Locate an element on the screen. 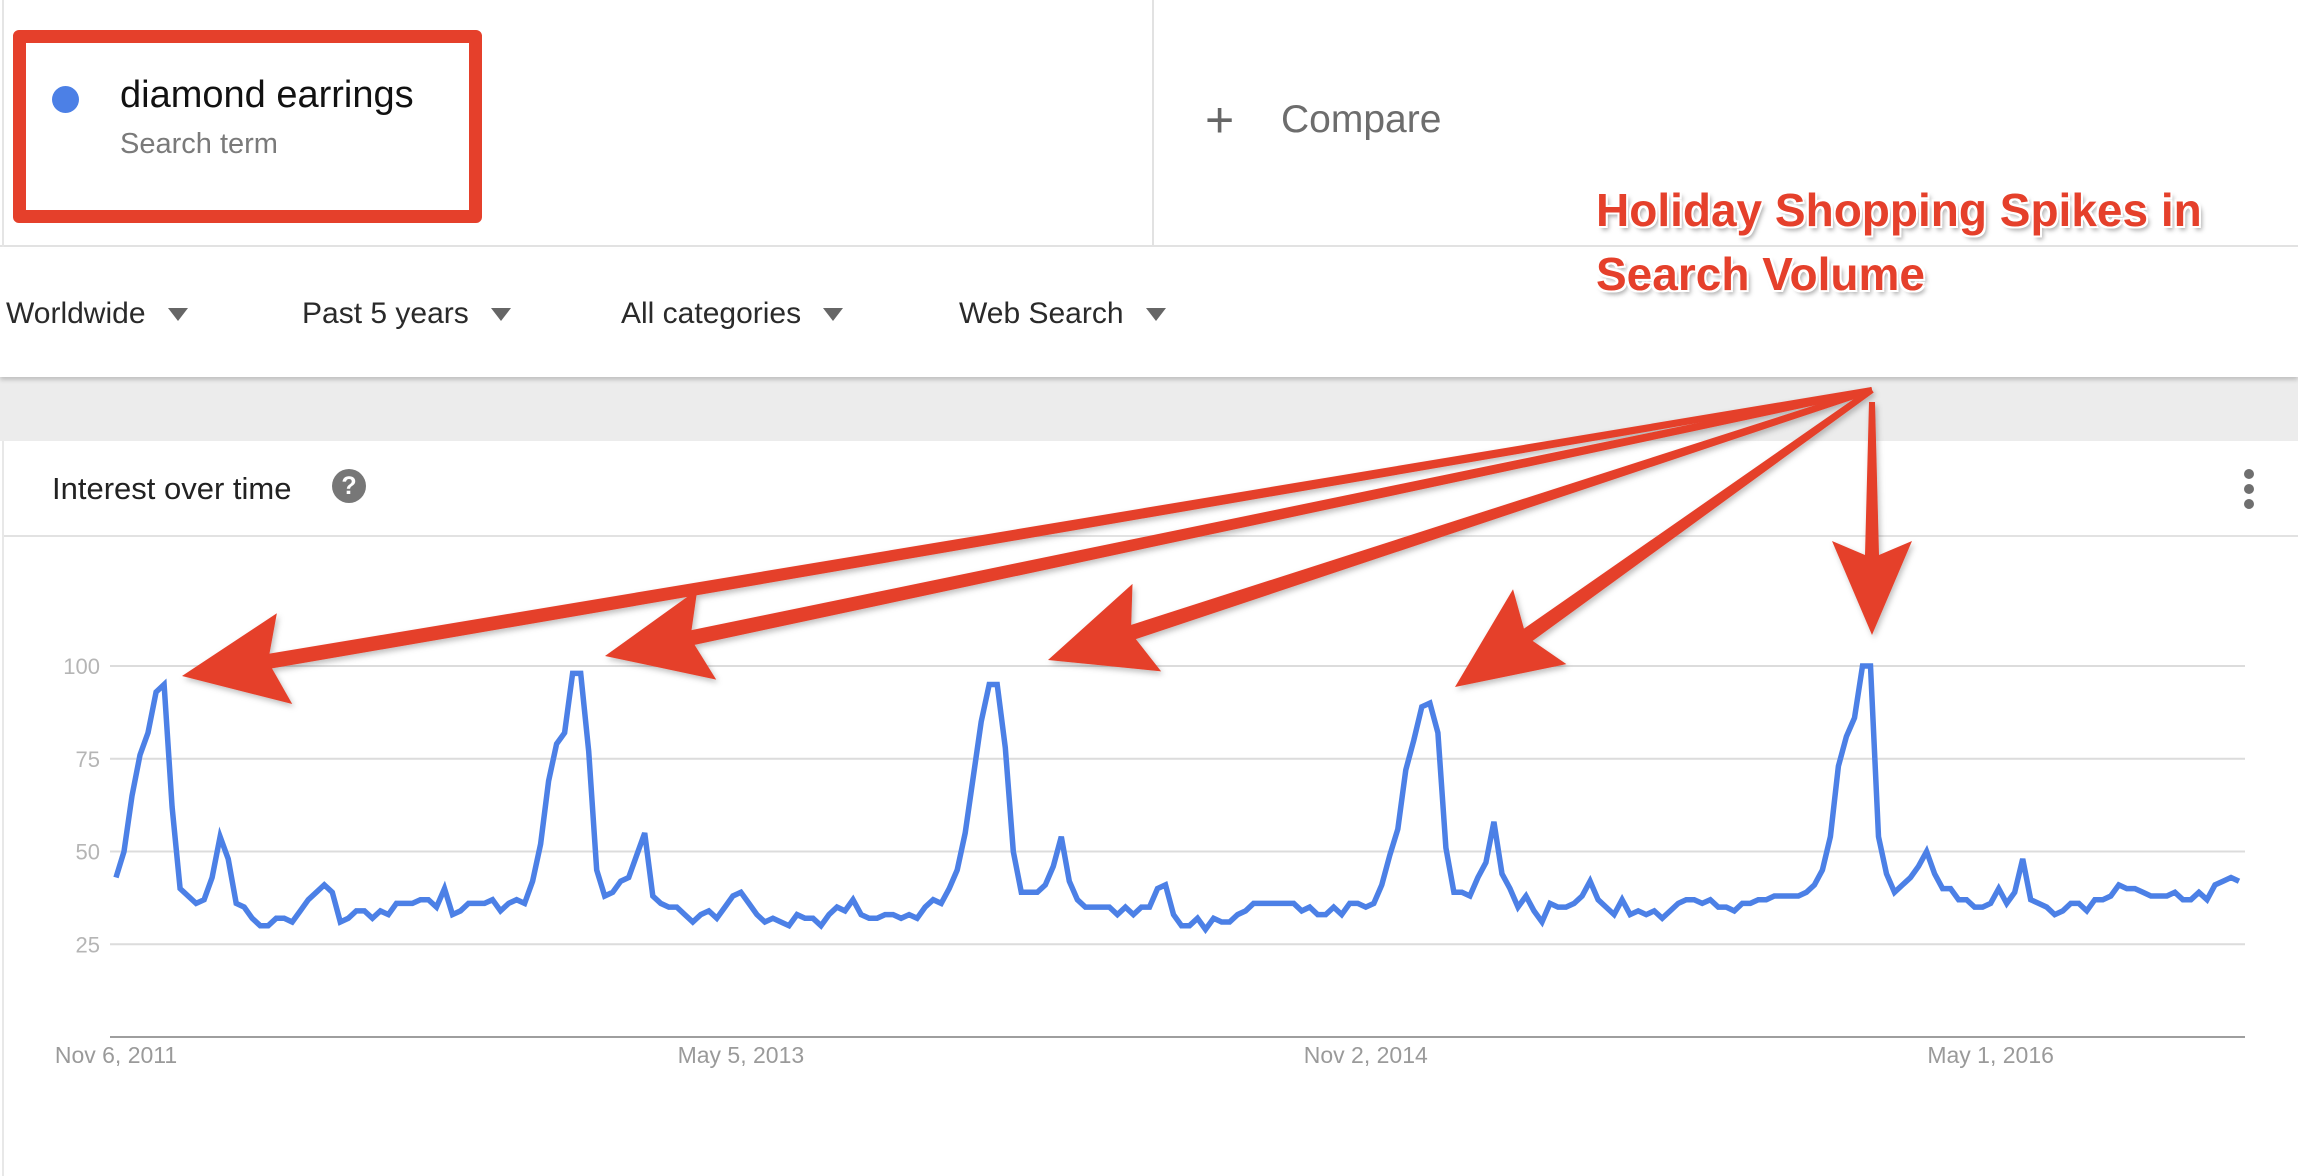 Image resolution: width=2298 pixels, height=1176 pixels. filter-category-dropdown: All categories is located at coordinates (732, 314).